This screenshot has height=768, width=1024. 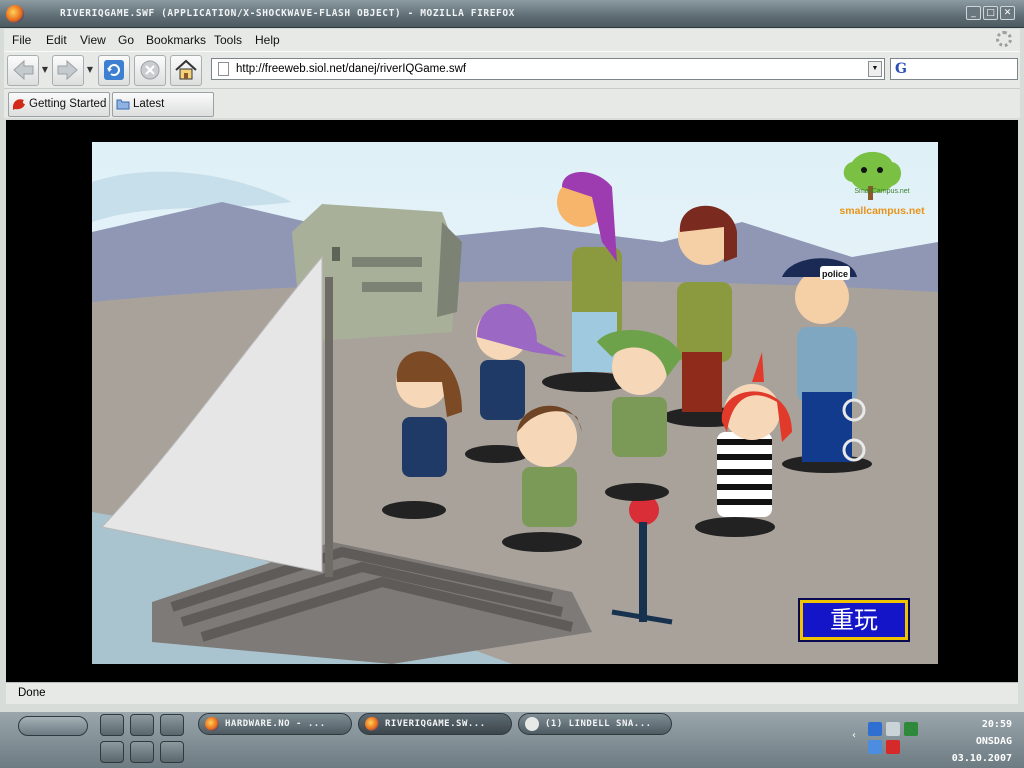 What do you see at coordinates (512, 110) in the screenshot?
I see `bookmarks-toolbar: Getting Started Latest Headlines` at bounding box center [512, 110].